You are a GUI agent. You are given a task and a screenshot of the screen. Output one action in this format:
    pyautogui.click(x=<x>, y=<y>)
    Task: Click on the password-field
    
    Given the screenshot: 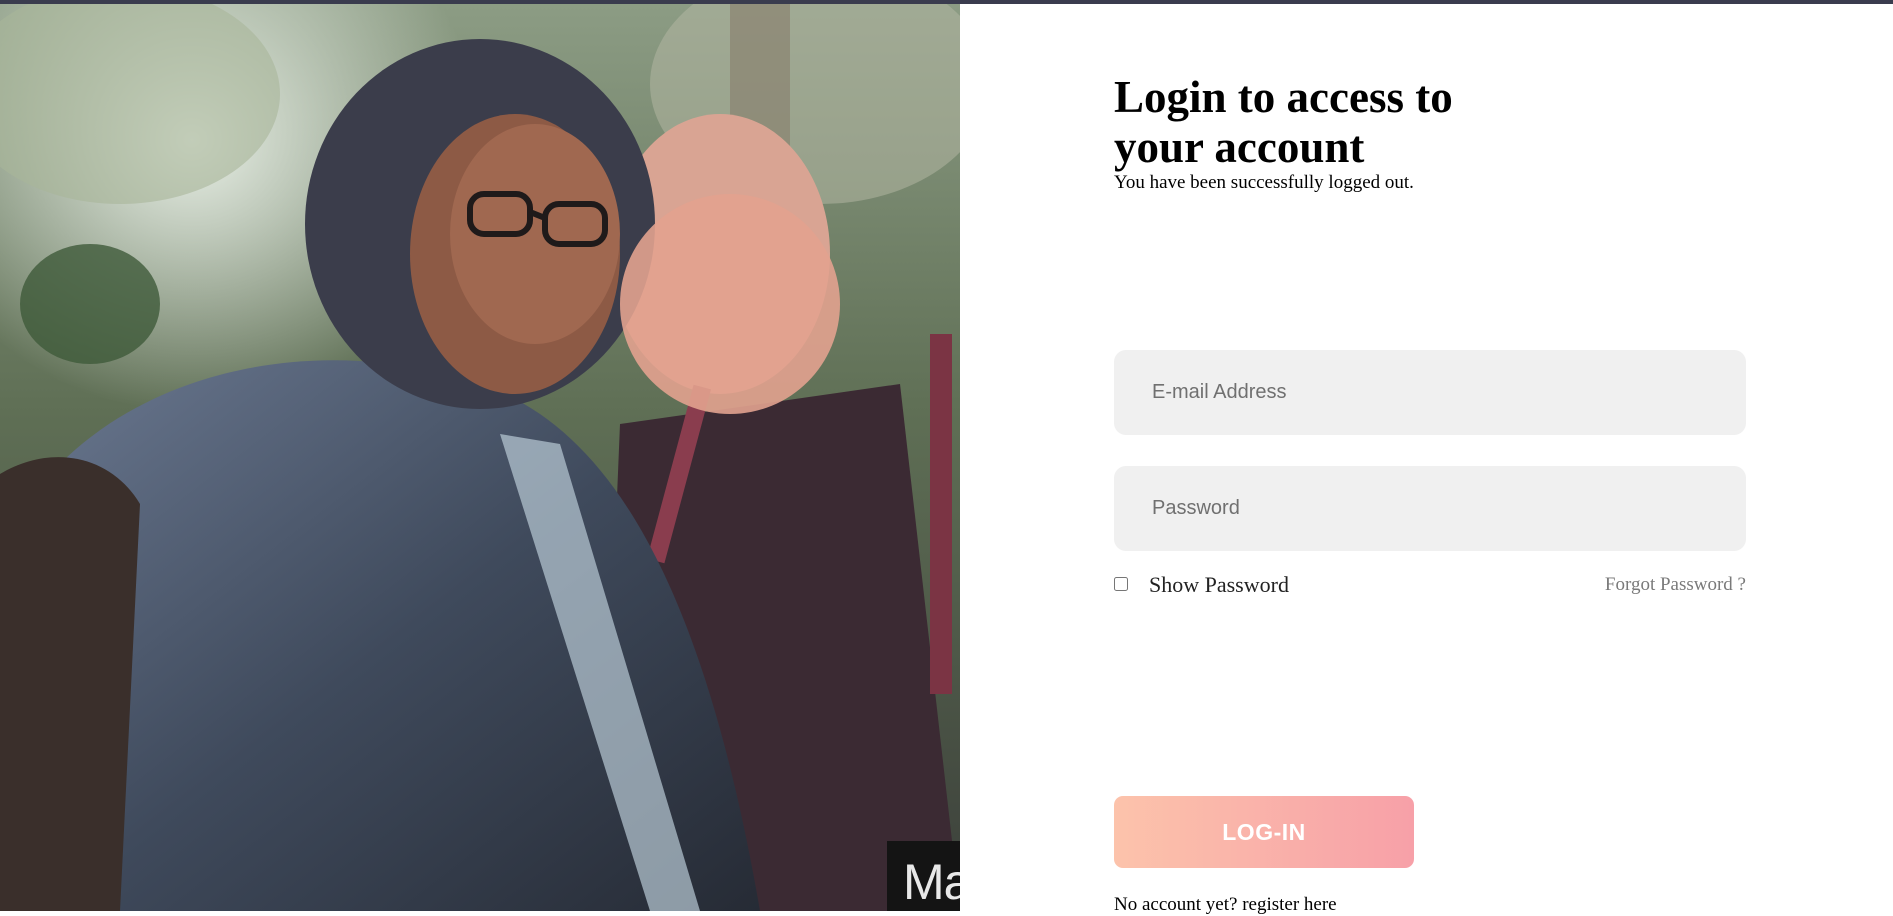 What is the action you would take?
    pyautogui.click(x=1430, y=508)
    